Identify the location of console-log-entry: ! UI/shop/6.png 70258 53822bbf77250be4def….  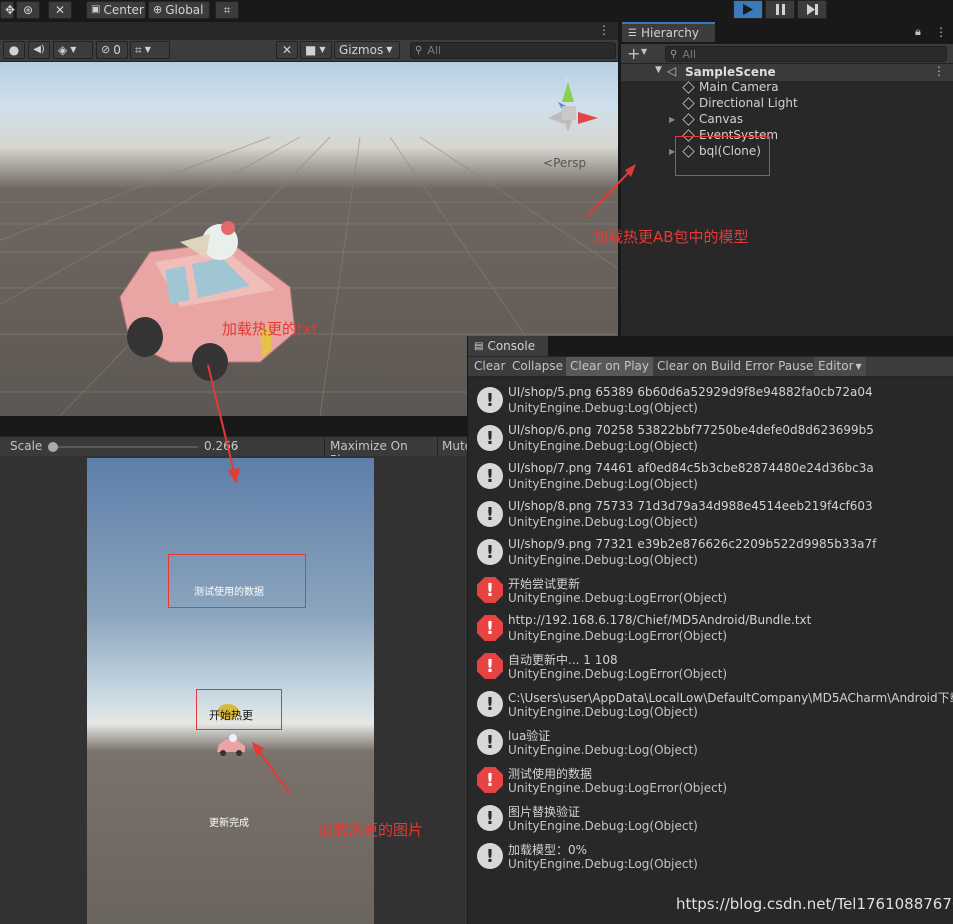
(710, 439).